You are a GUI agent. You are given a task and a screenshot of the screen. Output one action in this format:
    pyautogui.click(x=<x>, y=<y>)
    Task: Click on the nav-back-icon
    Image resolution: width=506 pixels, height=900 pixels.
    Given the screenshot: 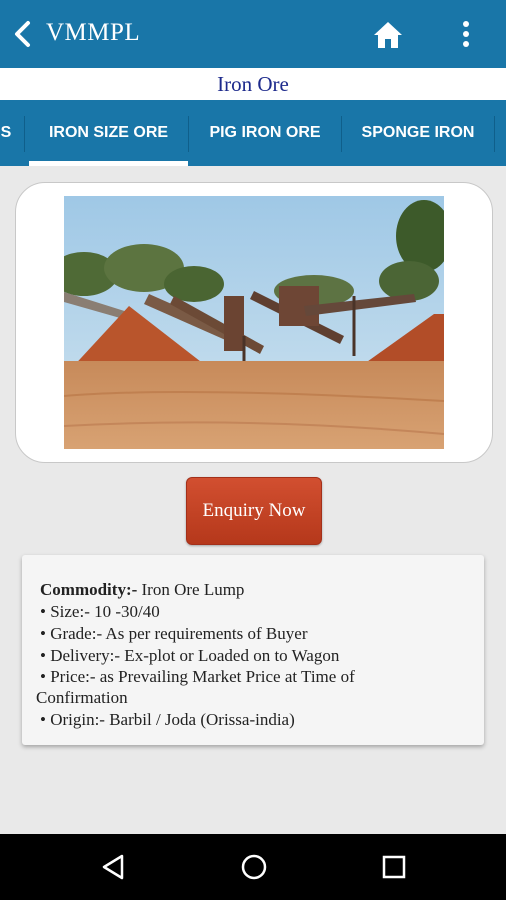 What is the action you would take?
    pyautogui.click(x=113, y=867)
    